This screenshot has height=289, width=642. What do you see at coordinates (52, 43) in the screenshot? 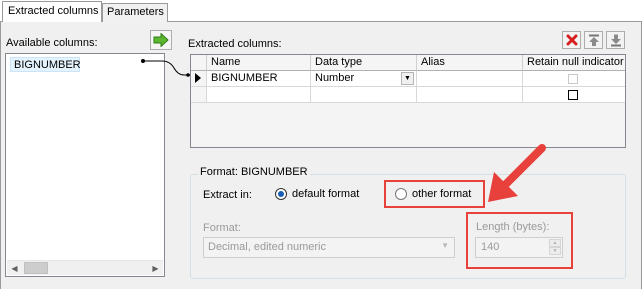
I see `available-columns-label: Available columns:` at bounding box center [52, 43].